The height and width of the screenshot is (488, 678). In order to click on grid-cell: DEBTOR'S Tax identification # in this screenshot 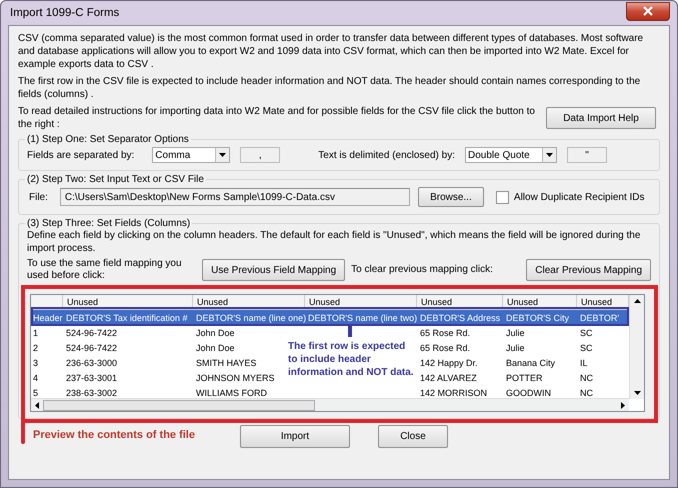, I will do `click(127, 317)`.